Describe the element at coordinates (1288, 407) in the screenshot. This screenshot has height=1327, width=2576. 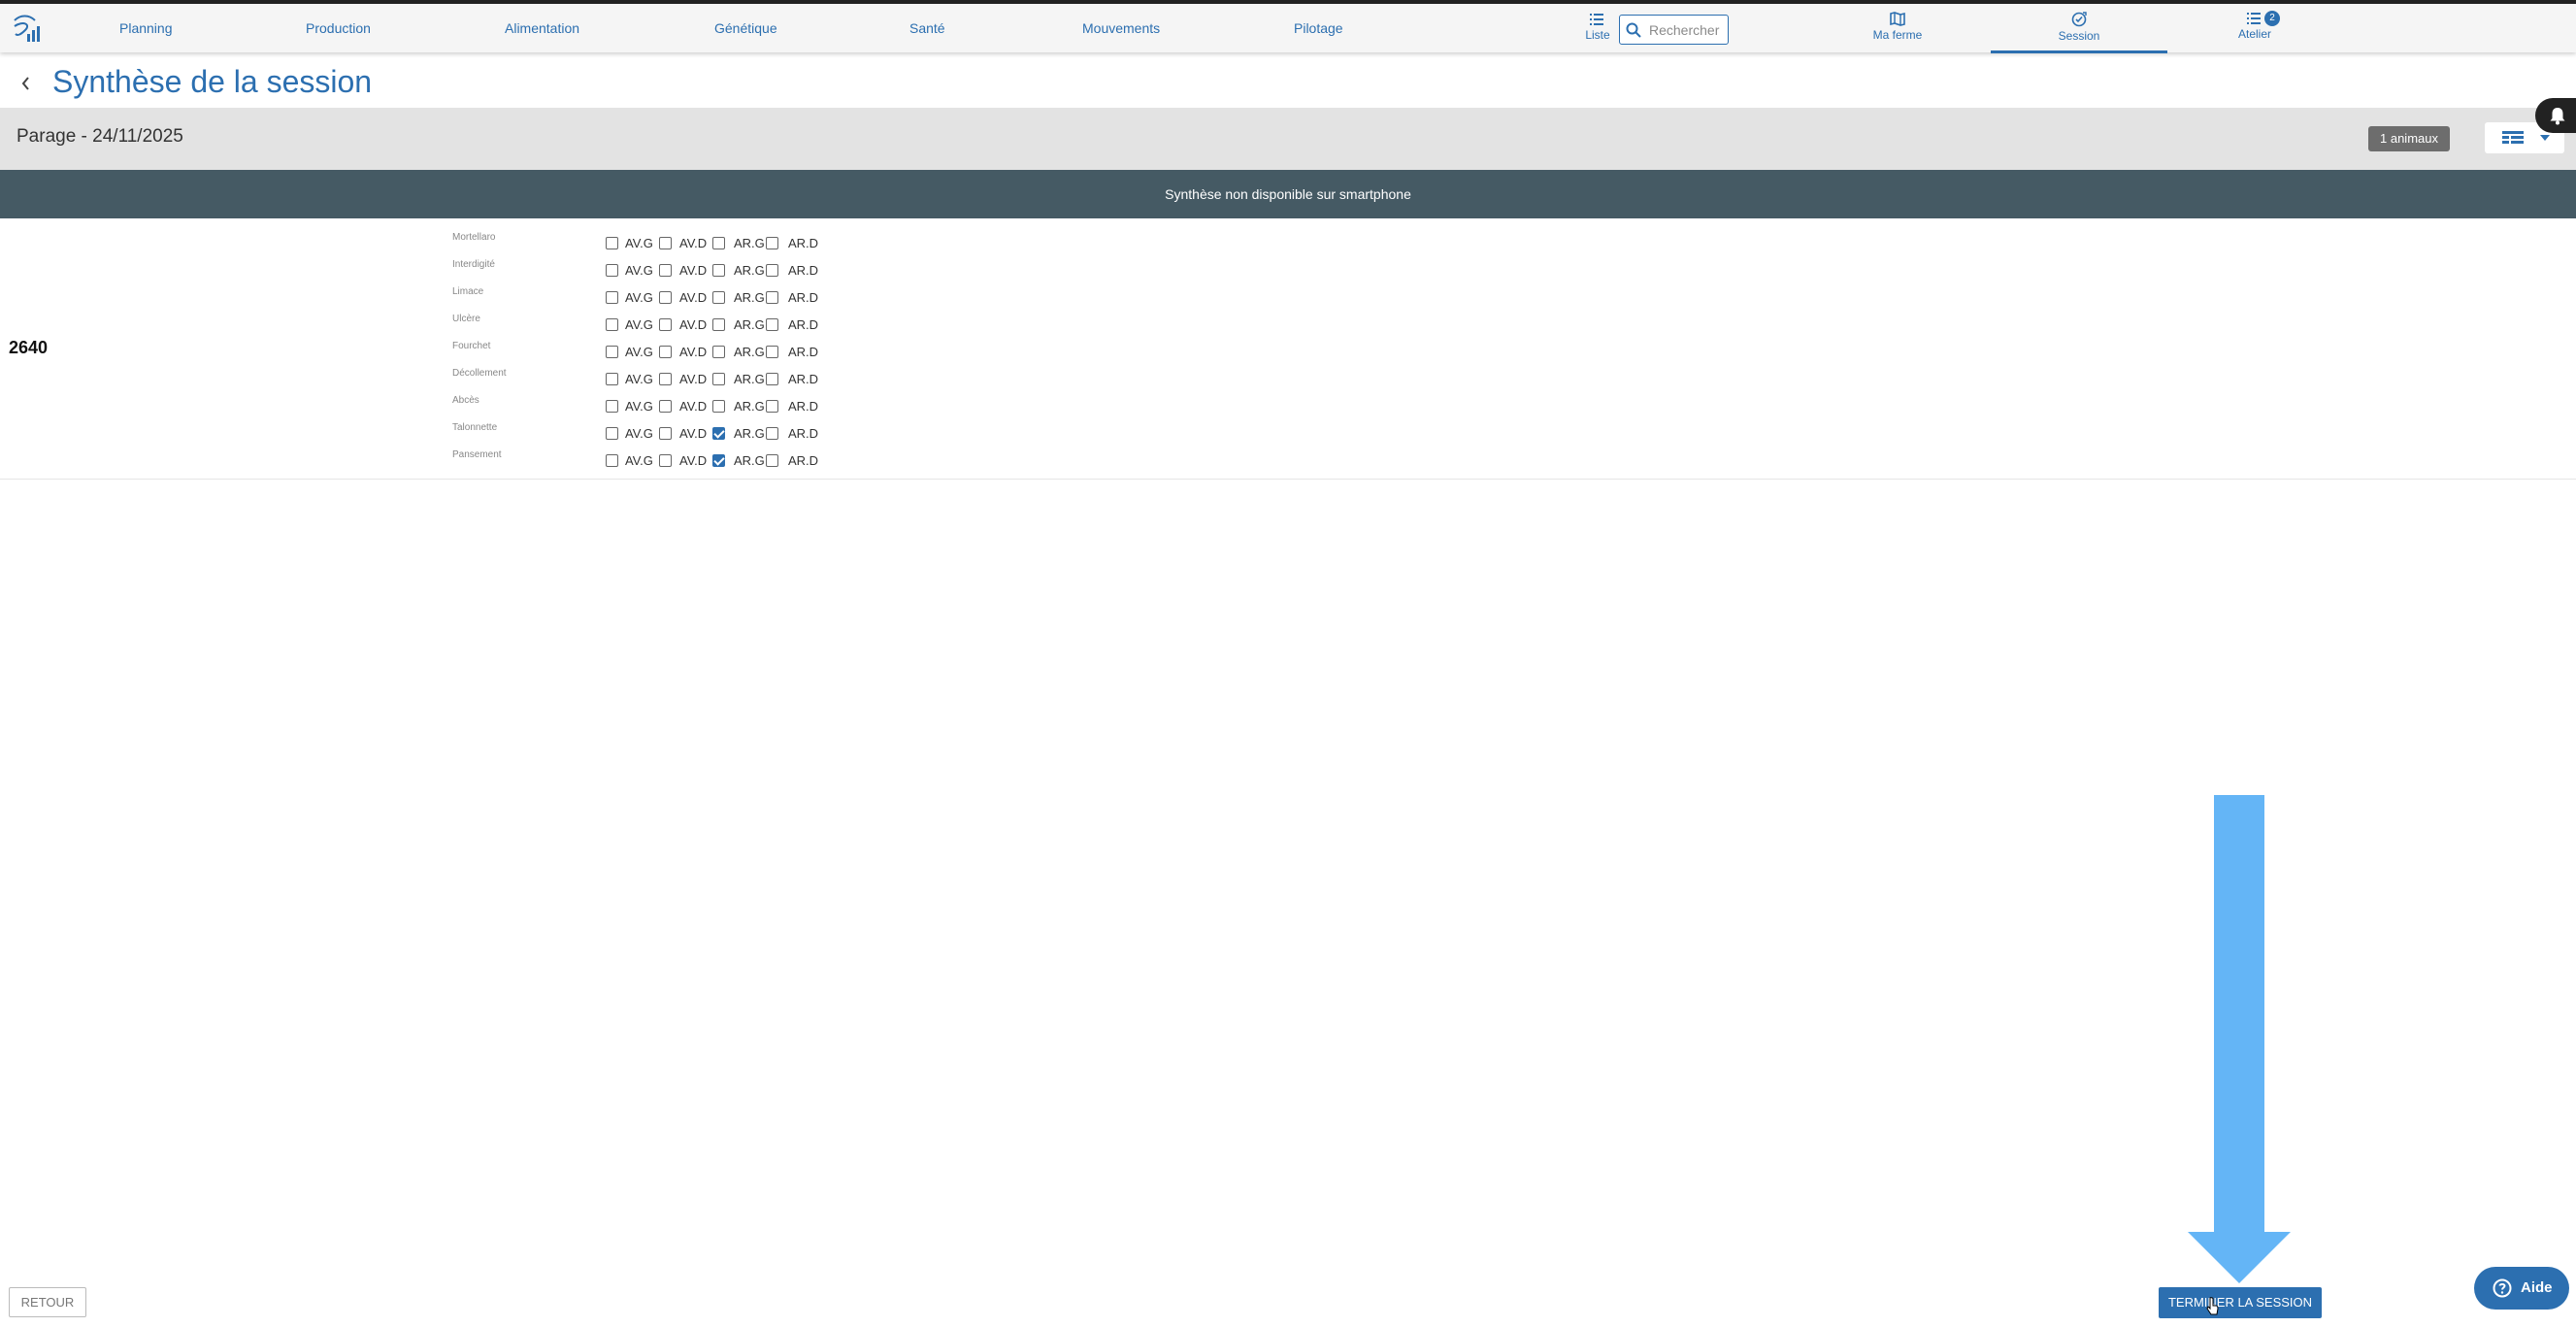
I see `lesion-row: Abcès AV.G AV.D AR.G AR.D` at that location.